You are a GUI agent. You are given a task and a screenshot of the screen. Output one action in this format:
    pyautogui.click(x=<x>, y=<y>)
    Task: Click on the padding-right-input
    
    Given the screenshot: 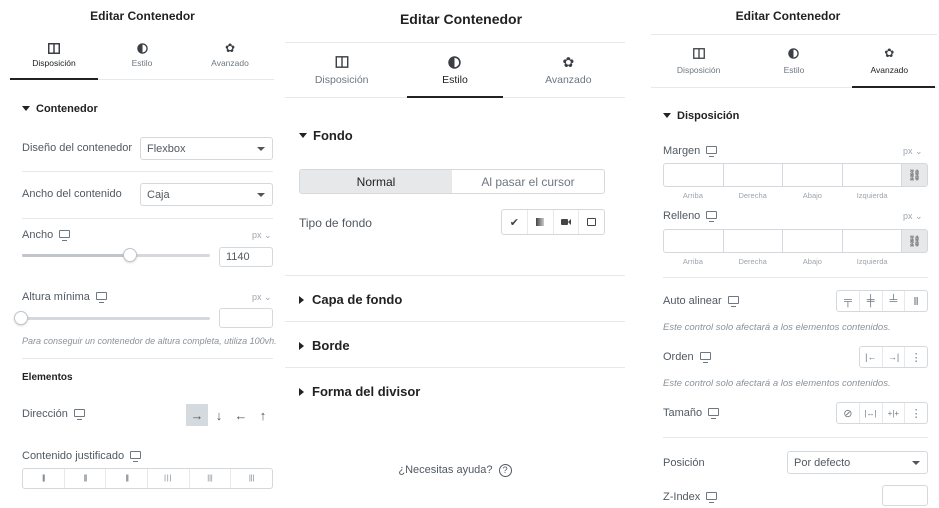 What is the action you would take?
    pyautogui.click(x=752, y=241)
    